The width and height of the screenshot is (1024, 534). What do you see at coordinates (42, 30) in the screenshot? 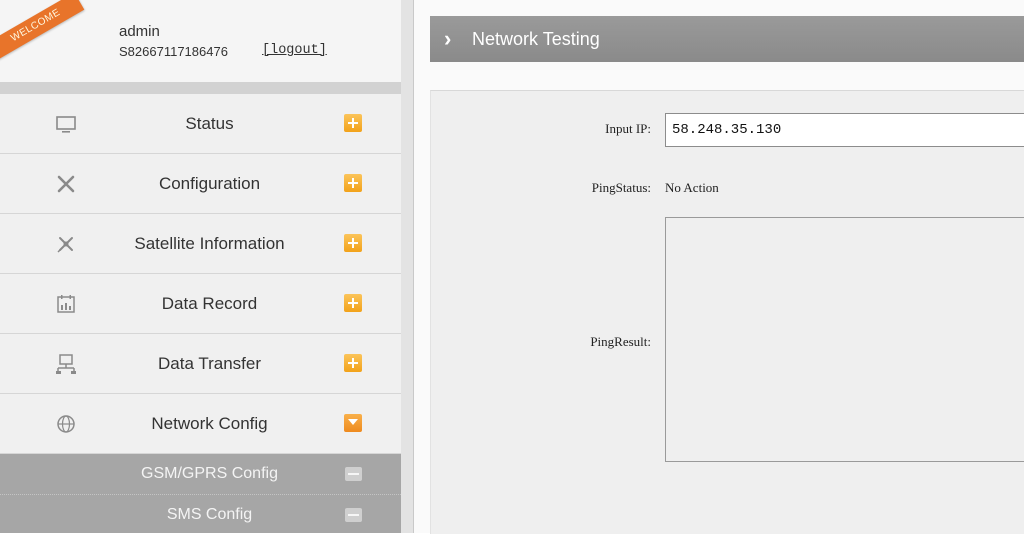
I see `welcome-ribbon: WELCOME` at bounding box center [42, 30].